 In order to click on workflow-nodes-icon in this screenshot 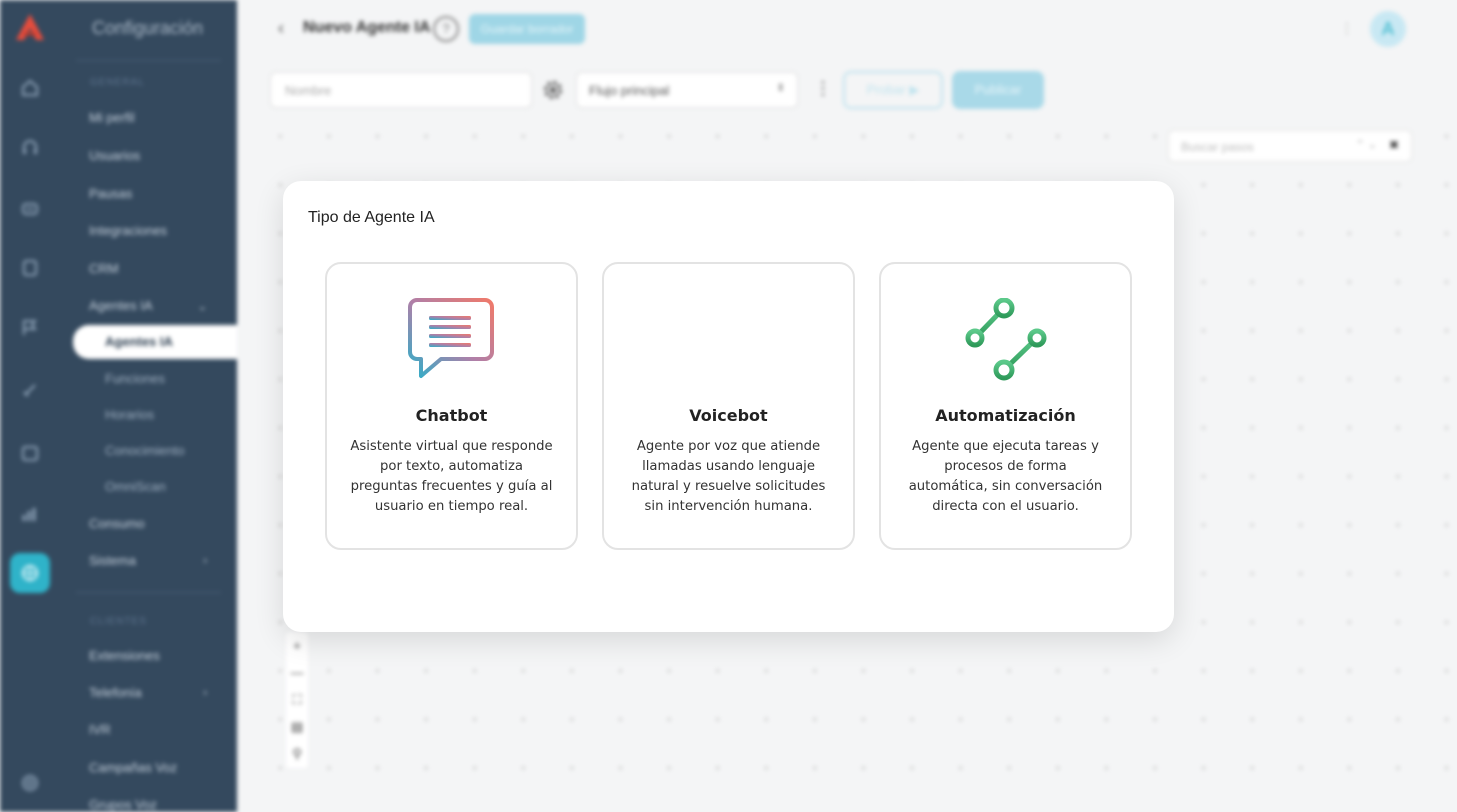, I will do `click(1005, 340)`.